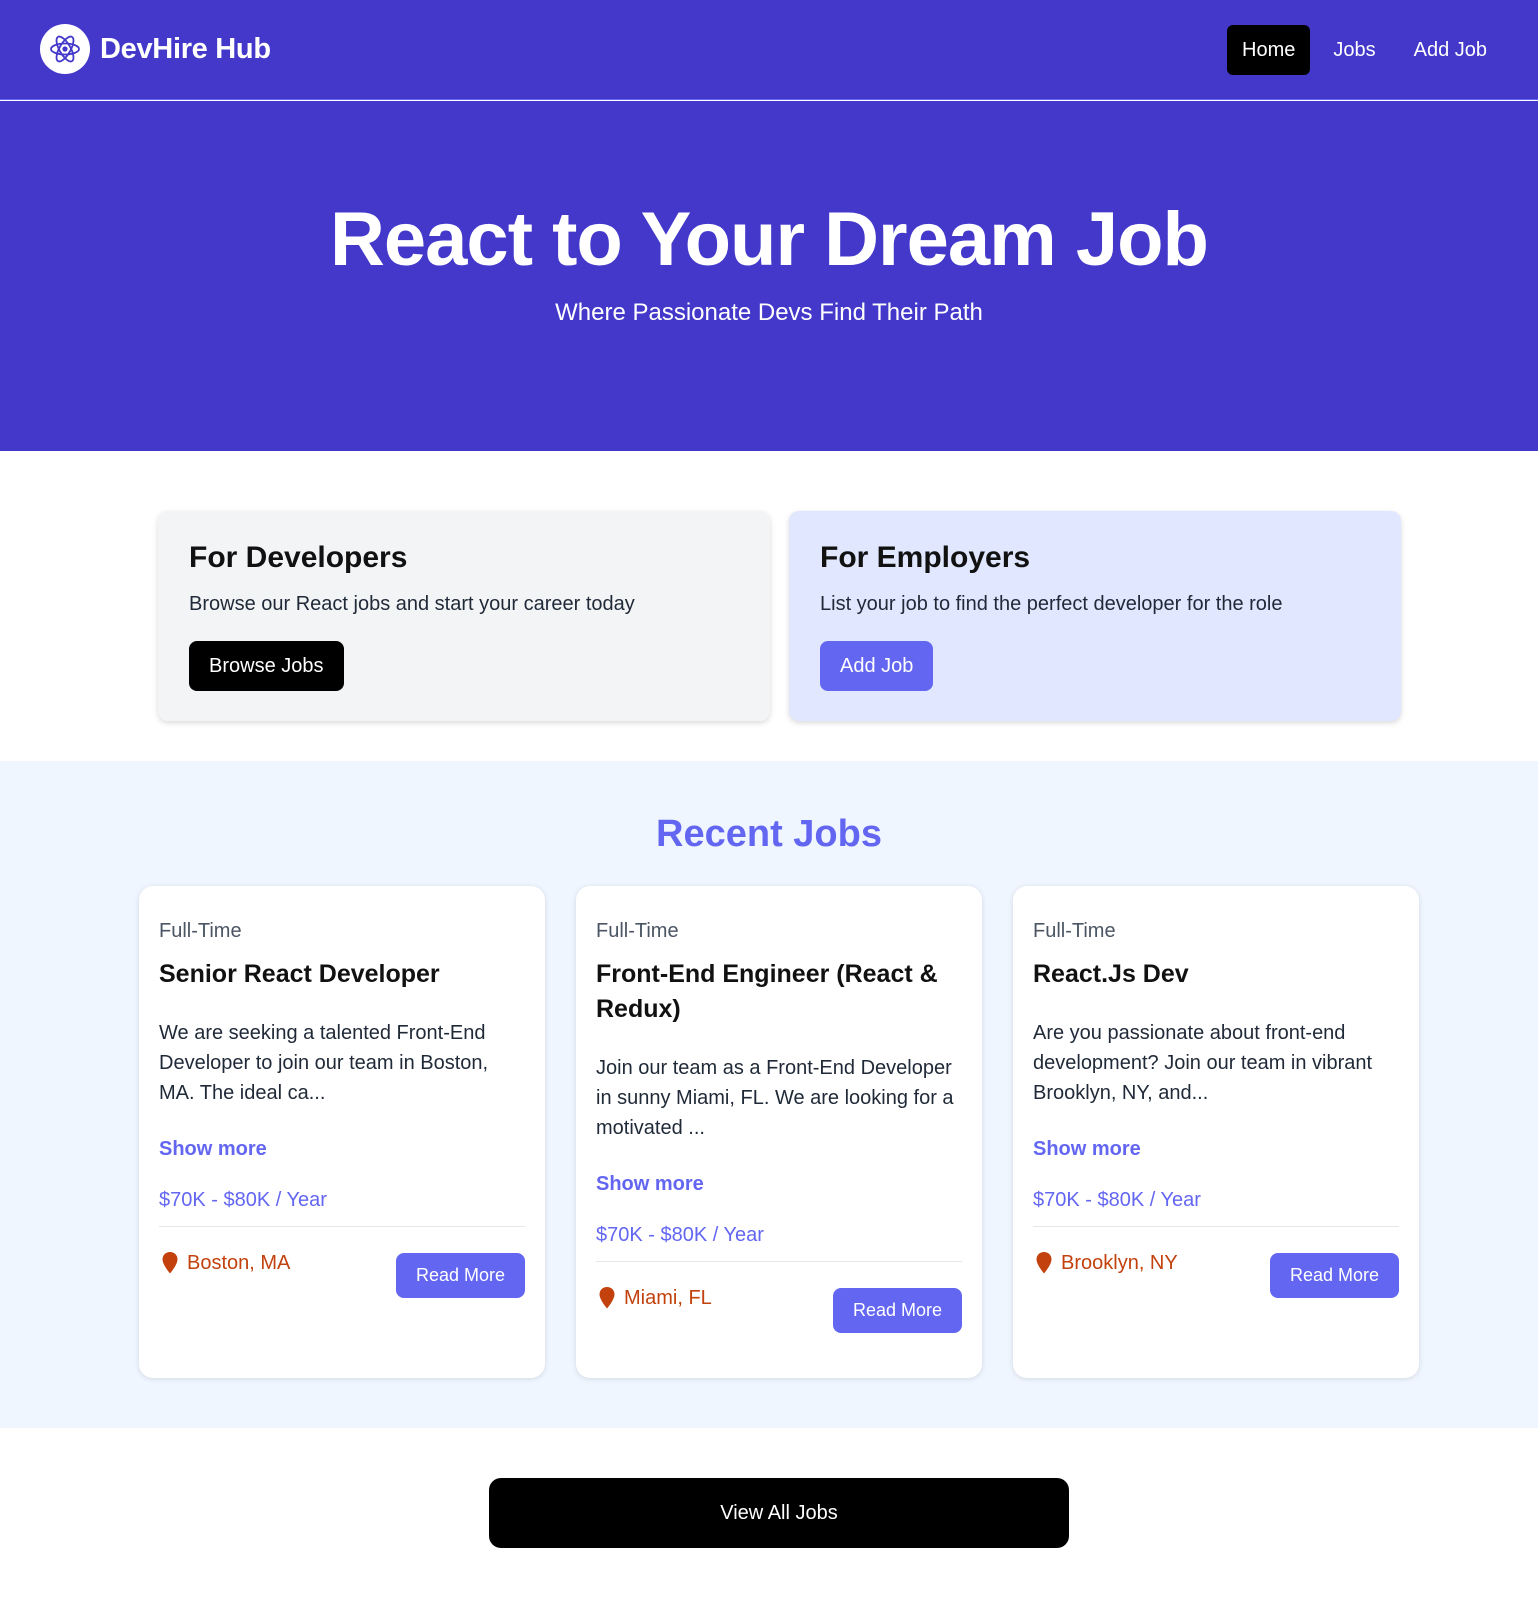 The image size is (1538, 1598). What do you see at coordinates (1450, 50) in the screenshot?
I see `nav-add-job: Add Job` at bounding box center [1450, 50].